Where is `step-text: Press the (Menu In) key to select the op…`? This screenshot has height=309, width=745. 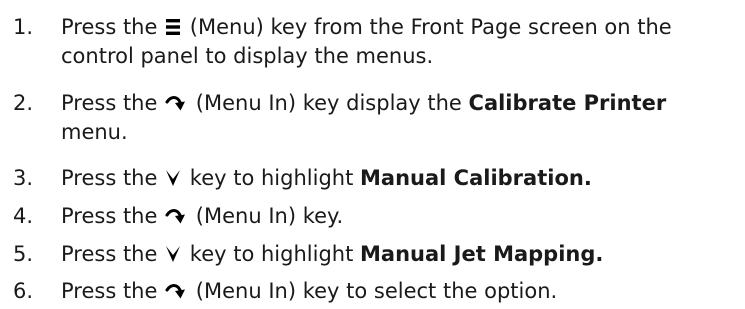
step-text: Press the (Menu In) key to select the op… is located at coordinates (400, 291).